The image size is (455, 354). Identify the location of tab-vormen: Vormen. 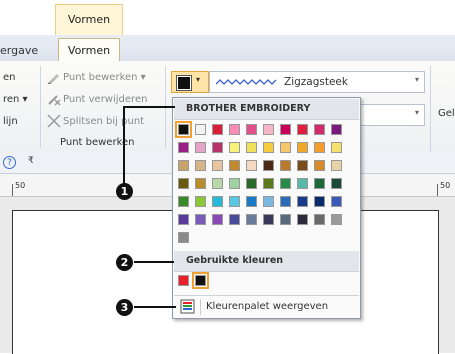
(89, 50).